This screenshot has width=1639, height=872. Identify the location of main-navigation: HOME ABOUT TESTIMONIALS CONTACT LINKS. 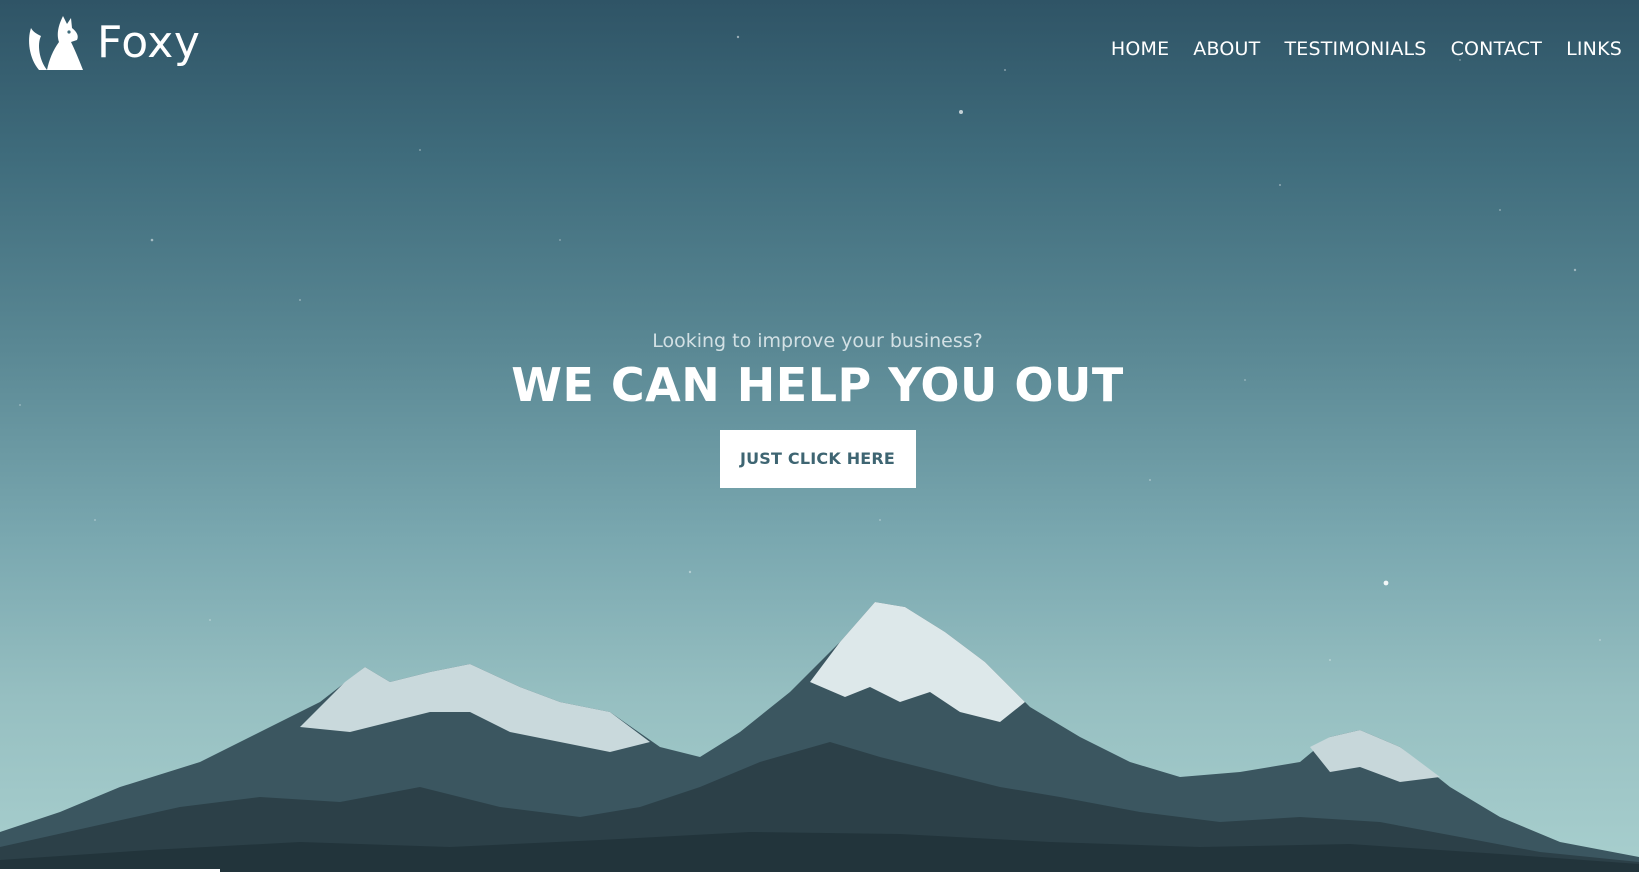
(1366, 49).